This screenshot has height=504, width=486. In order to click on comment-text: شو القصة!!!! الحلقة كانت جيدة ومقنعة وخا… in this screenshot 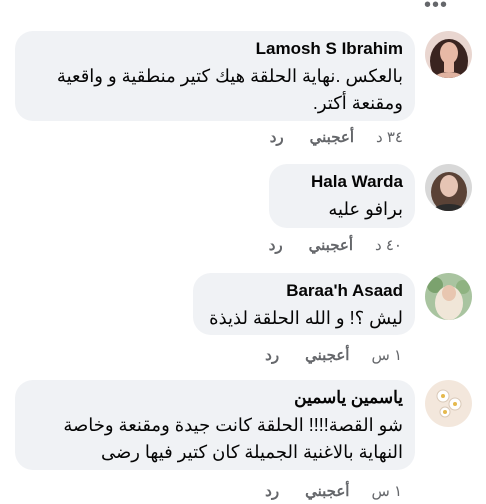, I will do `click(233, 438)`.